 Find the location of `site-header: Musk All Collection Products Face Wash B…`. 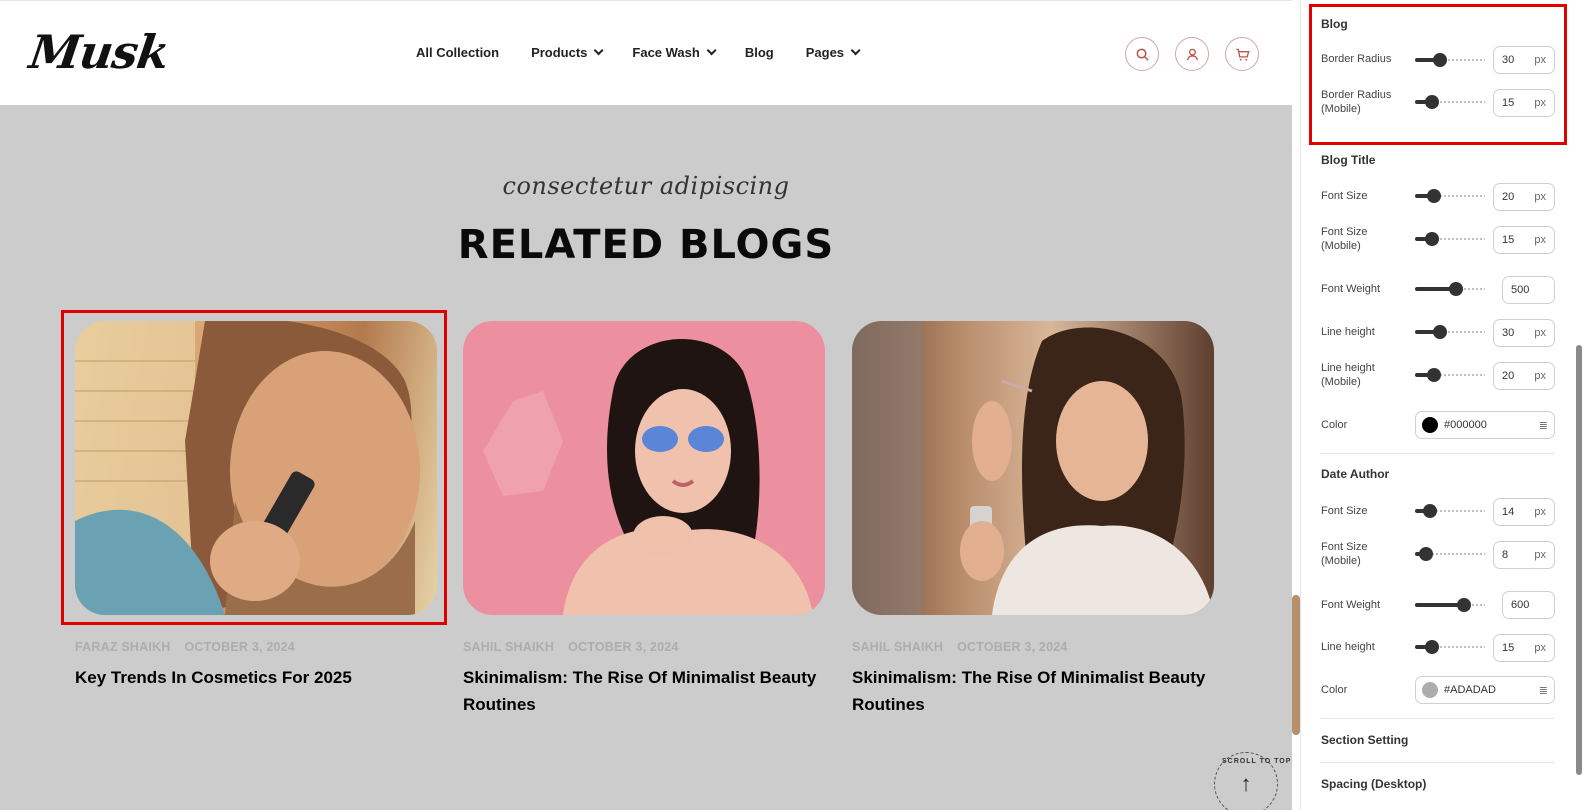

site-header: Musk All Collection Products Face Wash B… is located at coordinates (646, 52).